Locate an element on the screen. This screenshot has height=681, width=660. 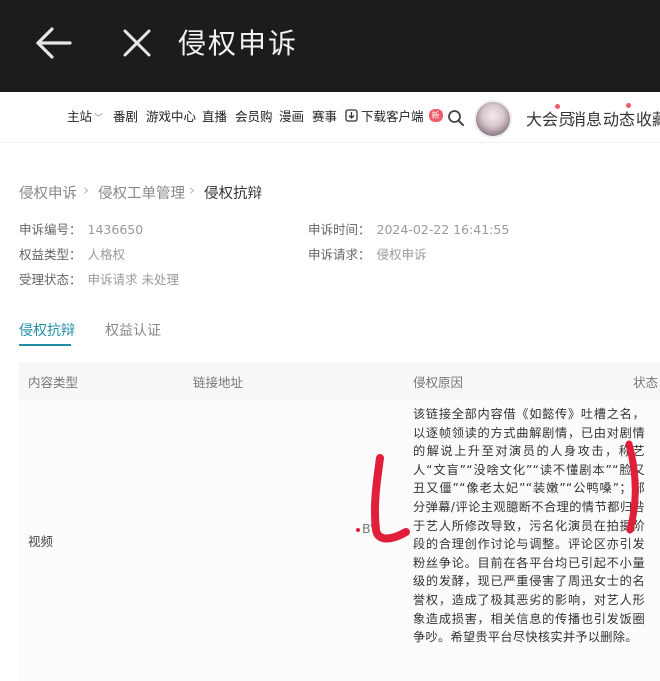
nav-bangumi: 番剧 is located at coordinates (125, 115).